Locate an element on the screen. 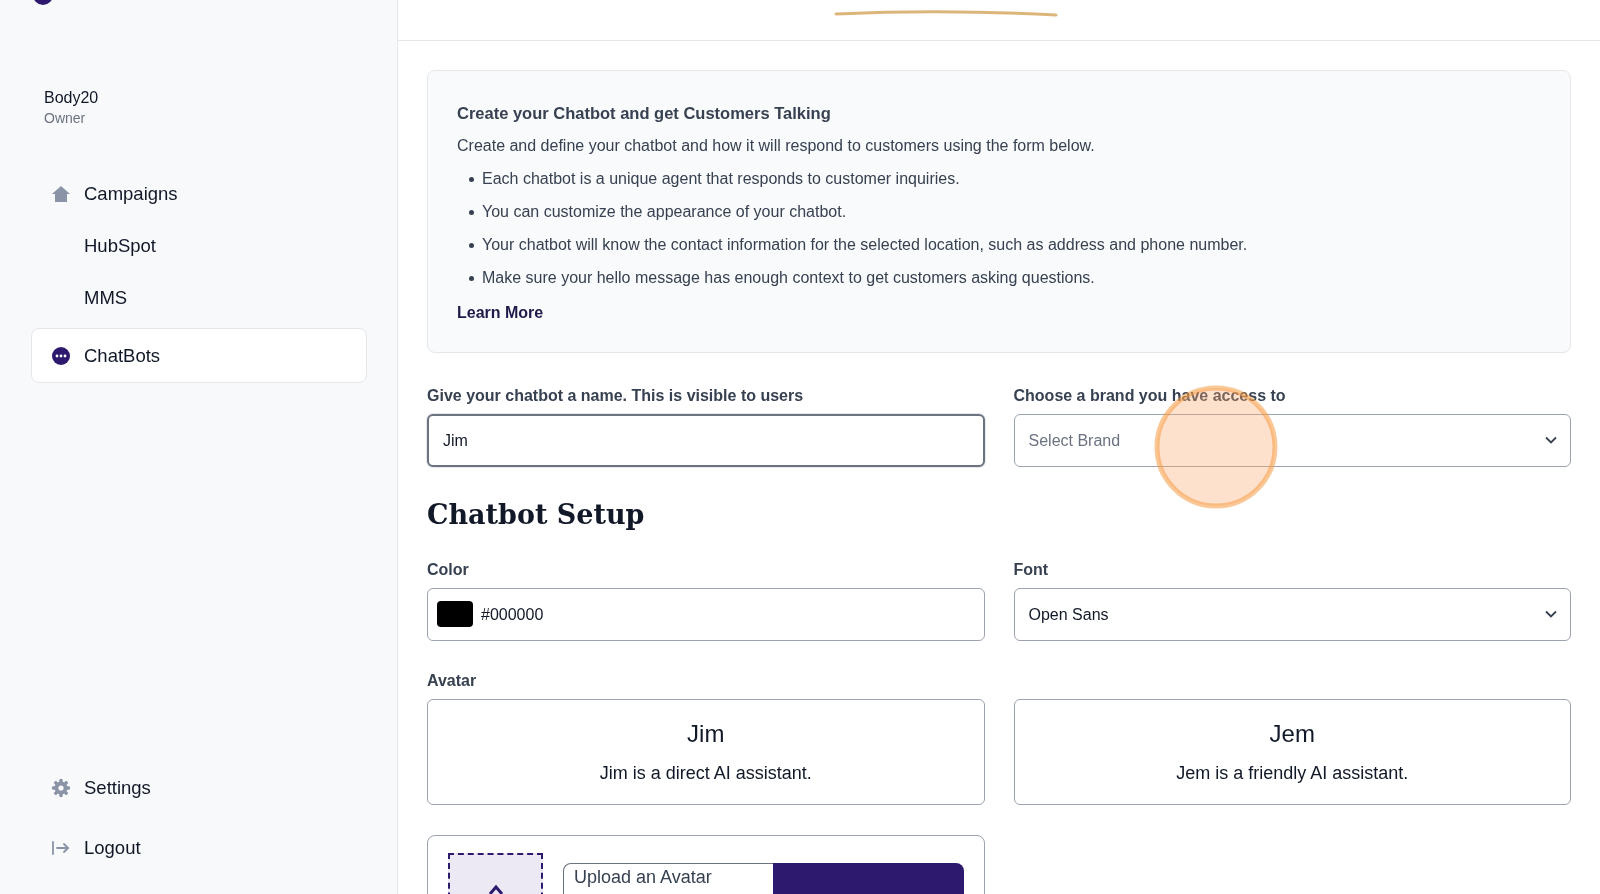  section-title: Chatbot Setup is located at coordinates (536, 514).